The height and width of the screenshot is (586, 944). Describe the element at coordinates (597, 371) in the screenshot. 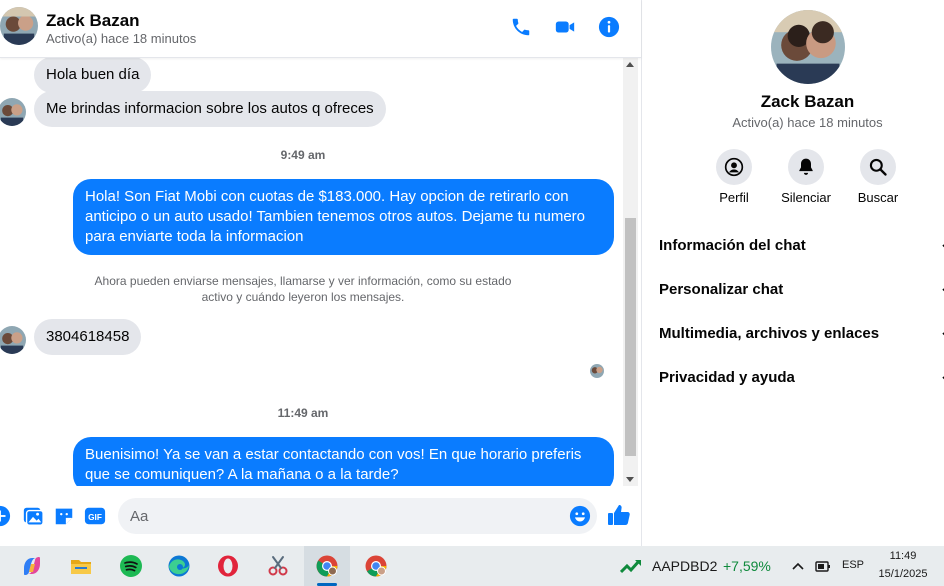

I see `read-receipt-avatar` at that location.